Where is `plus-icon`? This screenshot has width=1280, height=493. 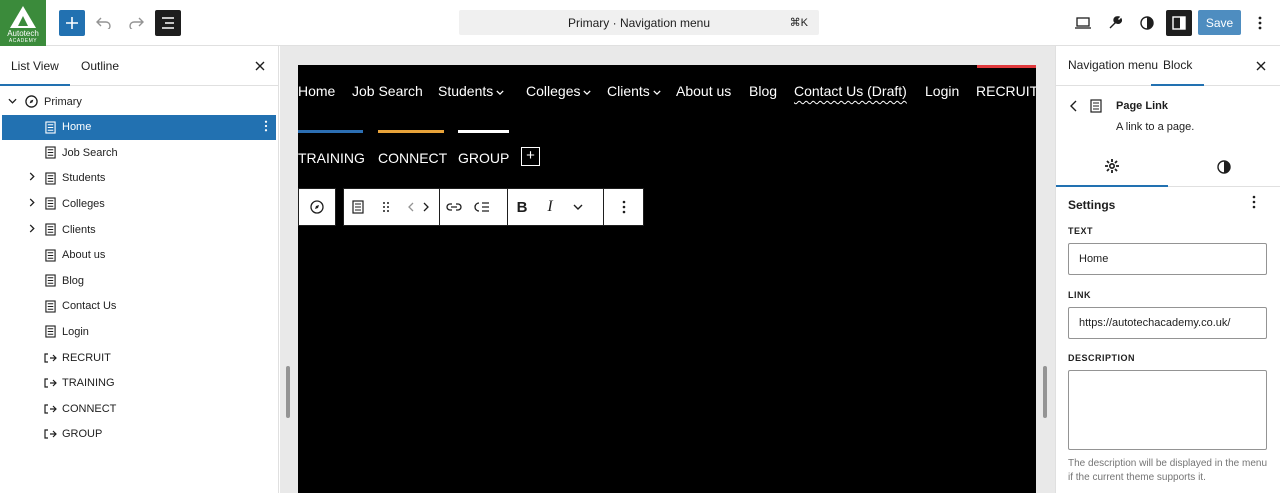 plus-icon is located at coordinates (72, 23).